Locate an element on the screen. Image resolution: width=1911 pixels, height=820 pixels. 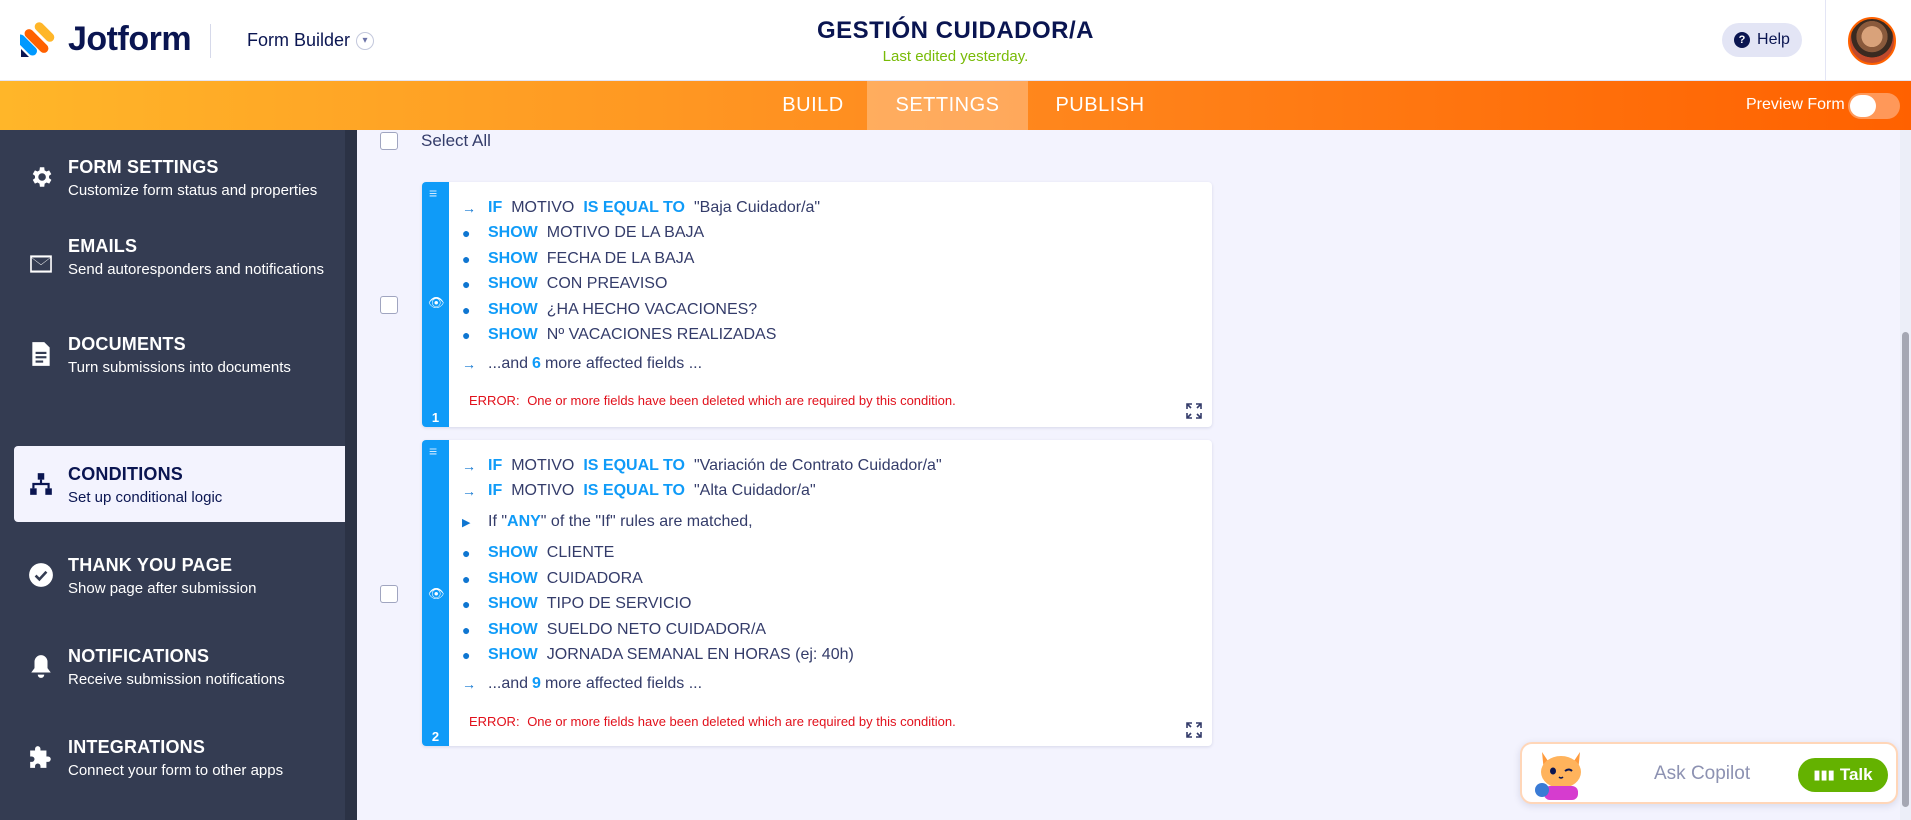
ask-copilot-input: Ask Copilot is located at coordinates (1702, 774).